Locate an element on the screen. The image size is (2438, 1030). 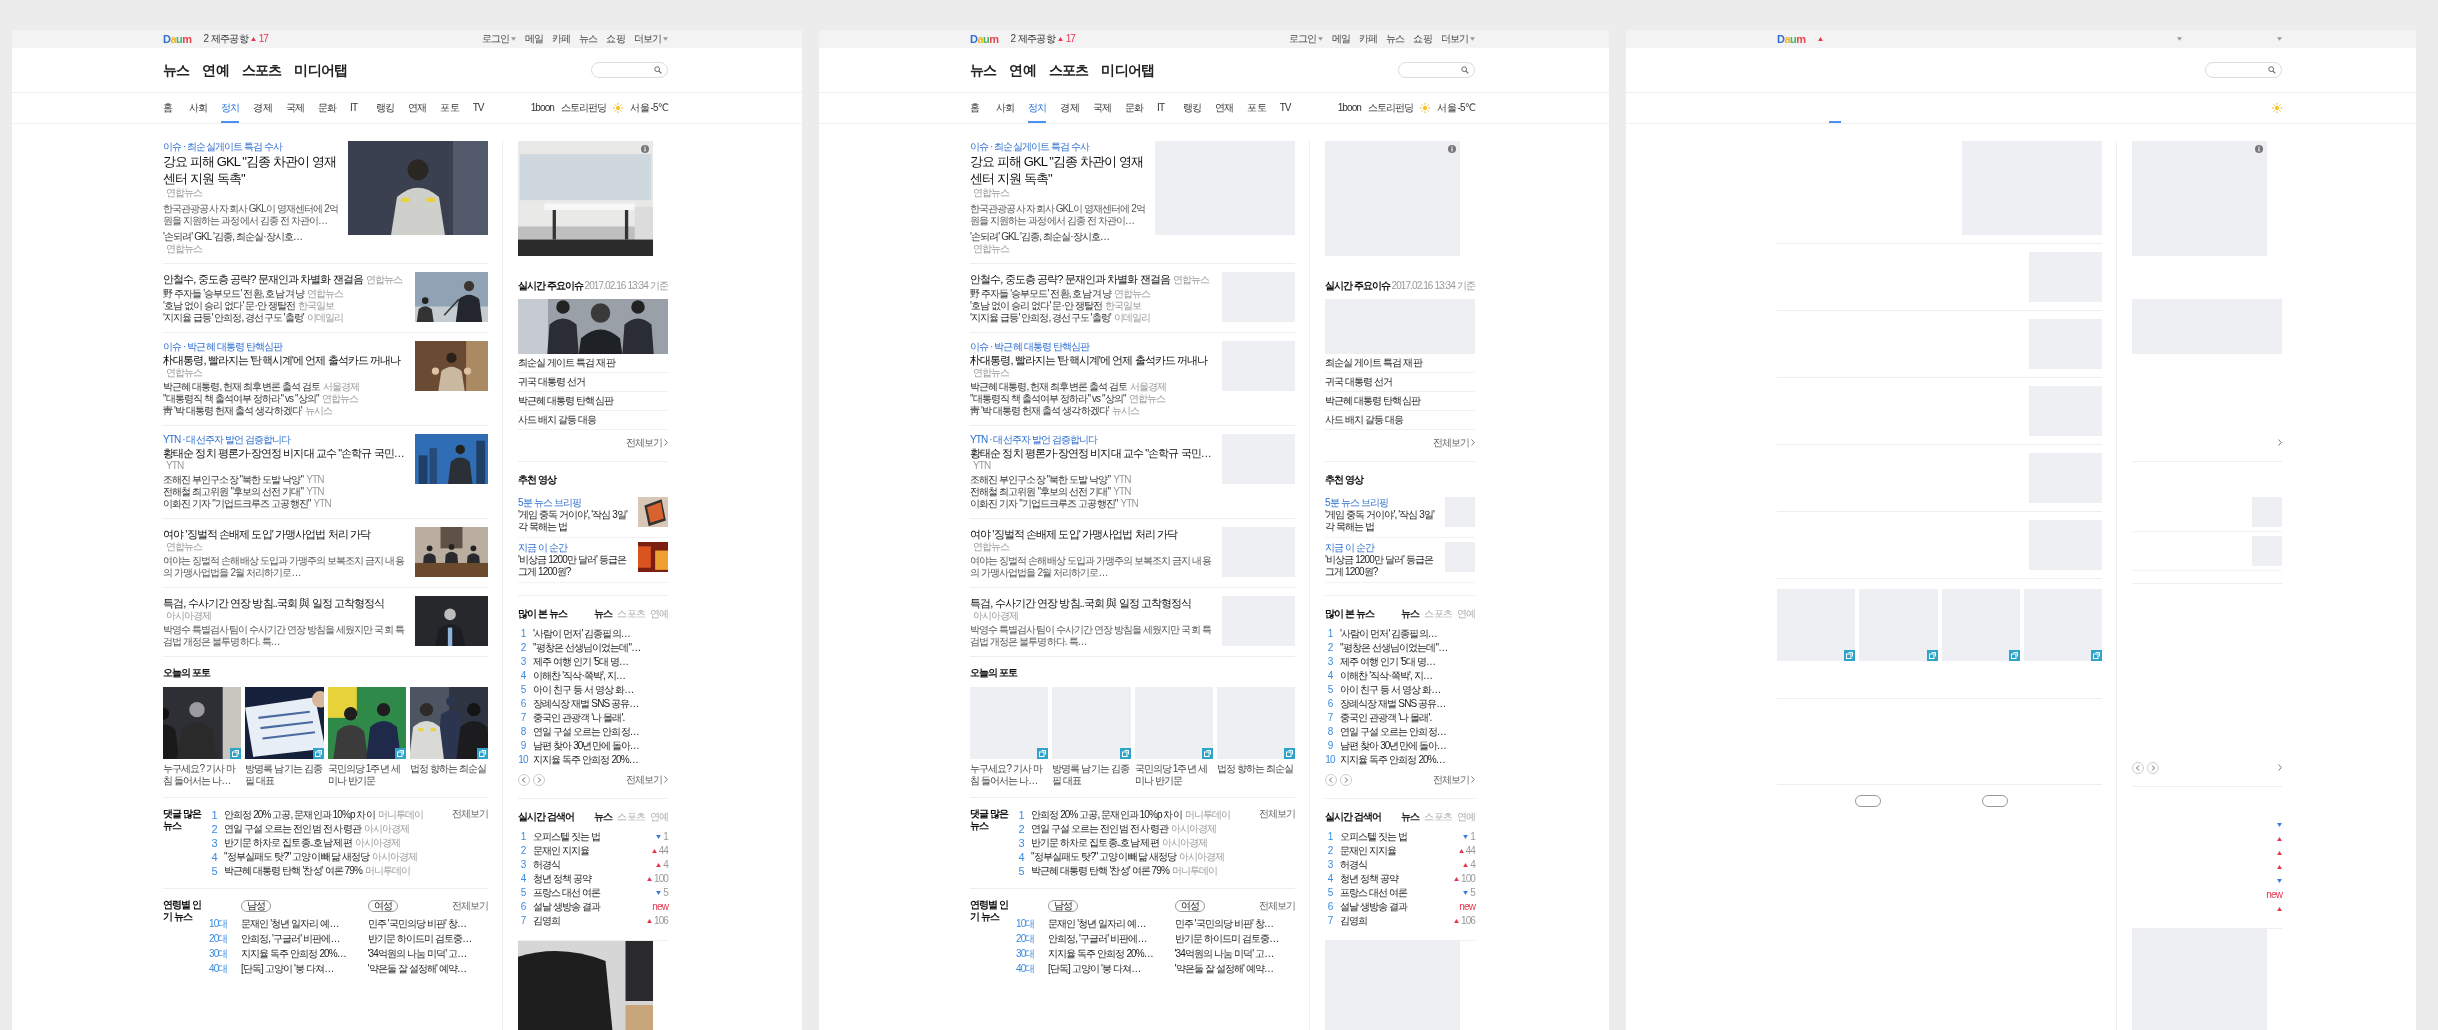
category-tab: 연재 is located at coordinates (417, 108).